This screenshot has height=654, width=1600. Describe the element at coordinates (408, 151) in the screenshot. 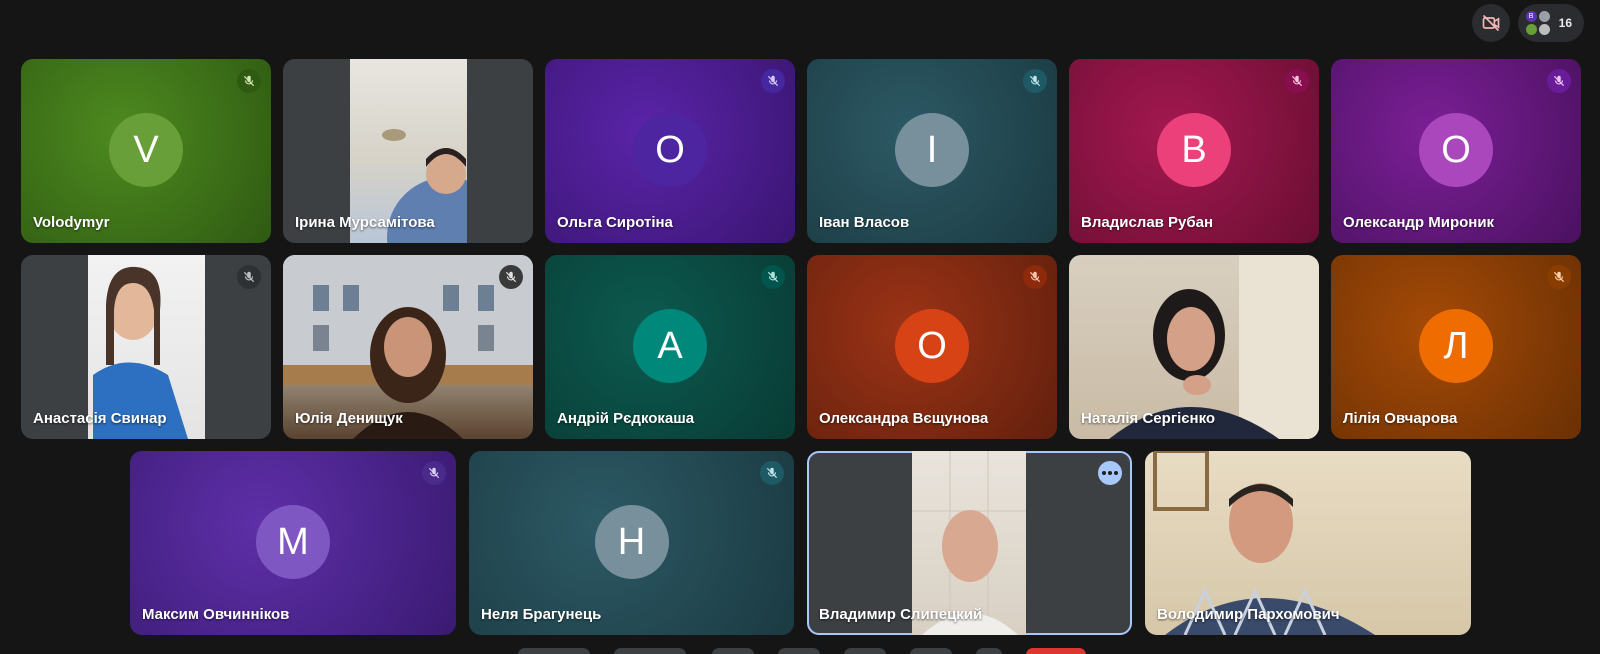

I see `participant-tile: Ірина Мурсамітова` at that location.